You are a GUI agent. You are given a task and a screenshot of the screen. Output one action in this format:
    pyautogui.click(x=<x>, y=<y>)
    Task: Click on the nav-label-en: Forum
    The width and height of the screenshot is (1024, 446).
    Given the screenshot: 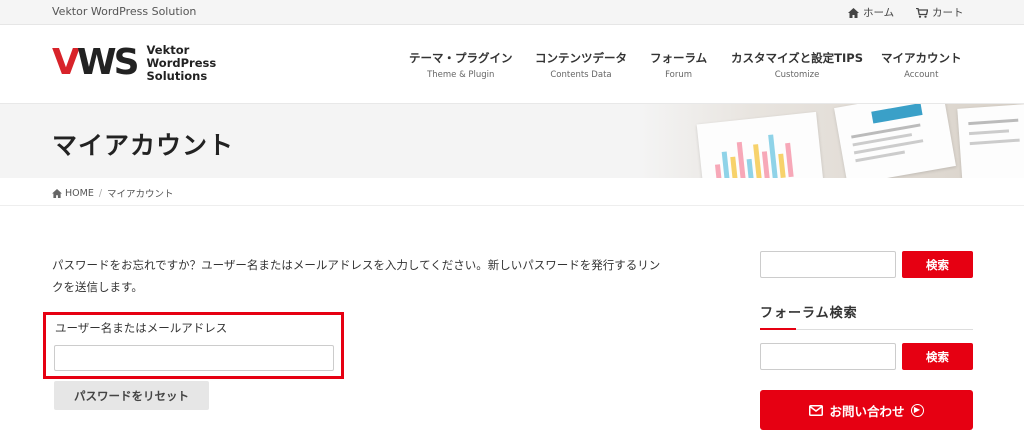 What is the action you would take?
    pyautogui.click(x=679, y=75)
    